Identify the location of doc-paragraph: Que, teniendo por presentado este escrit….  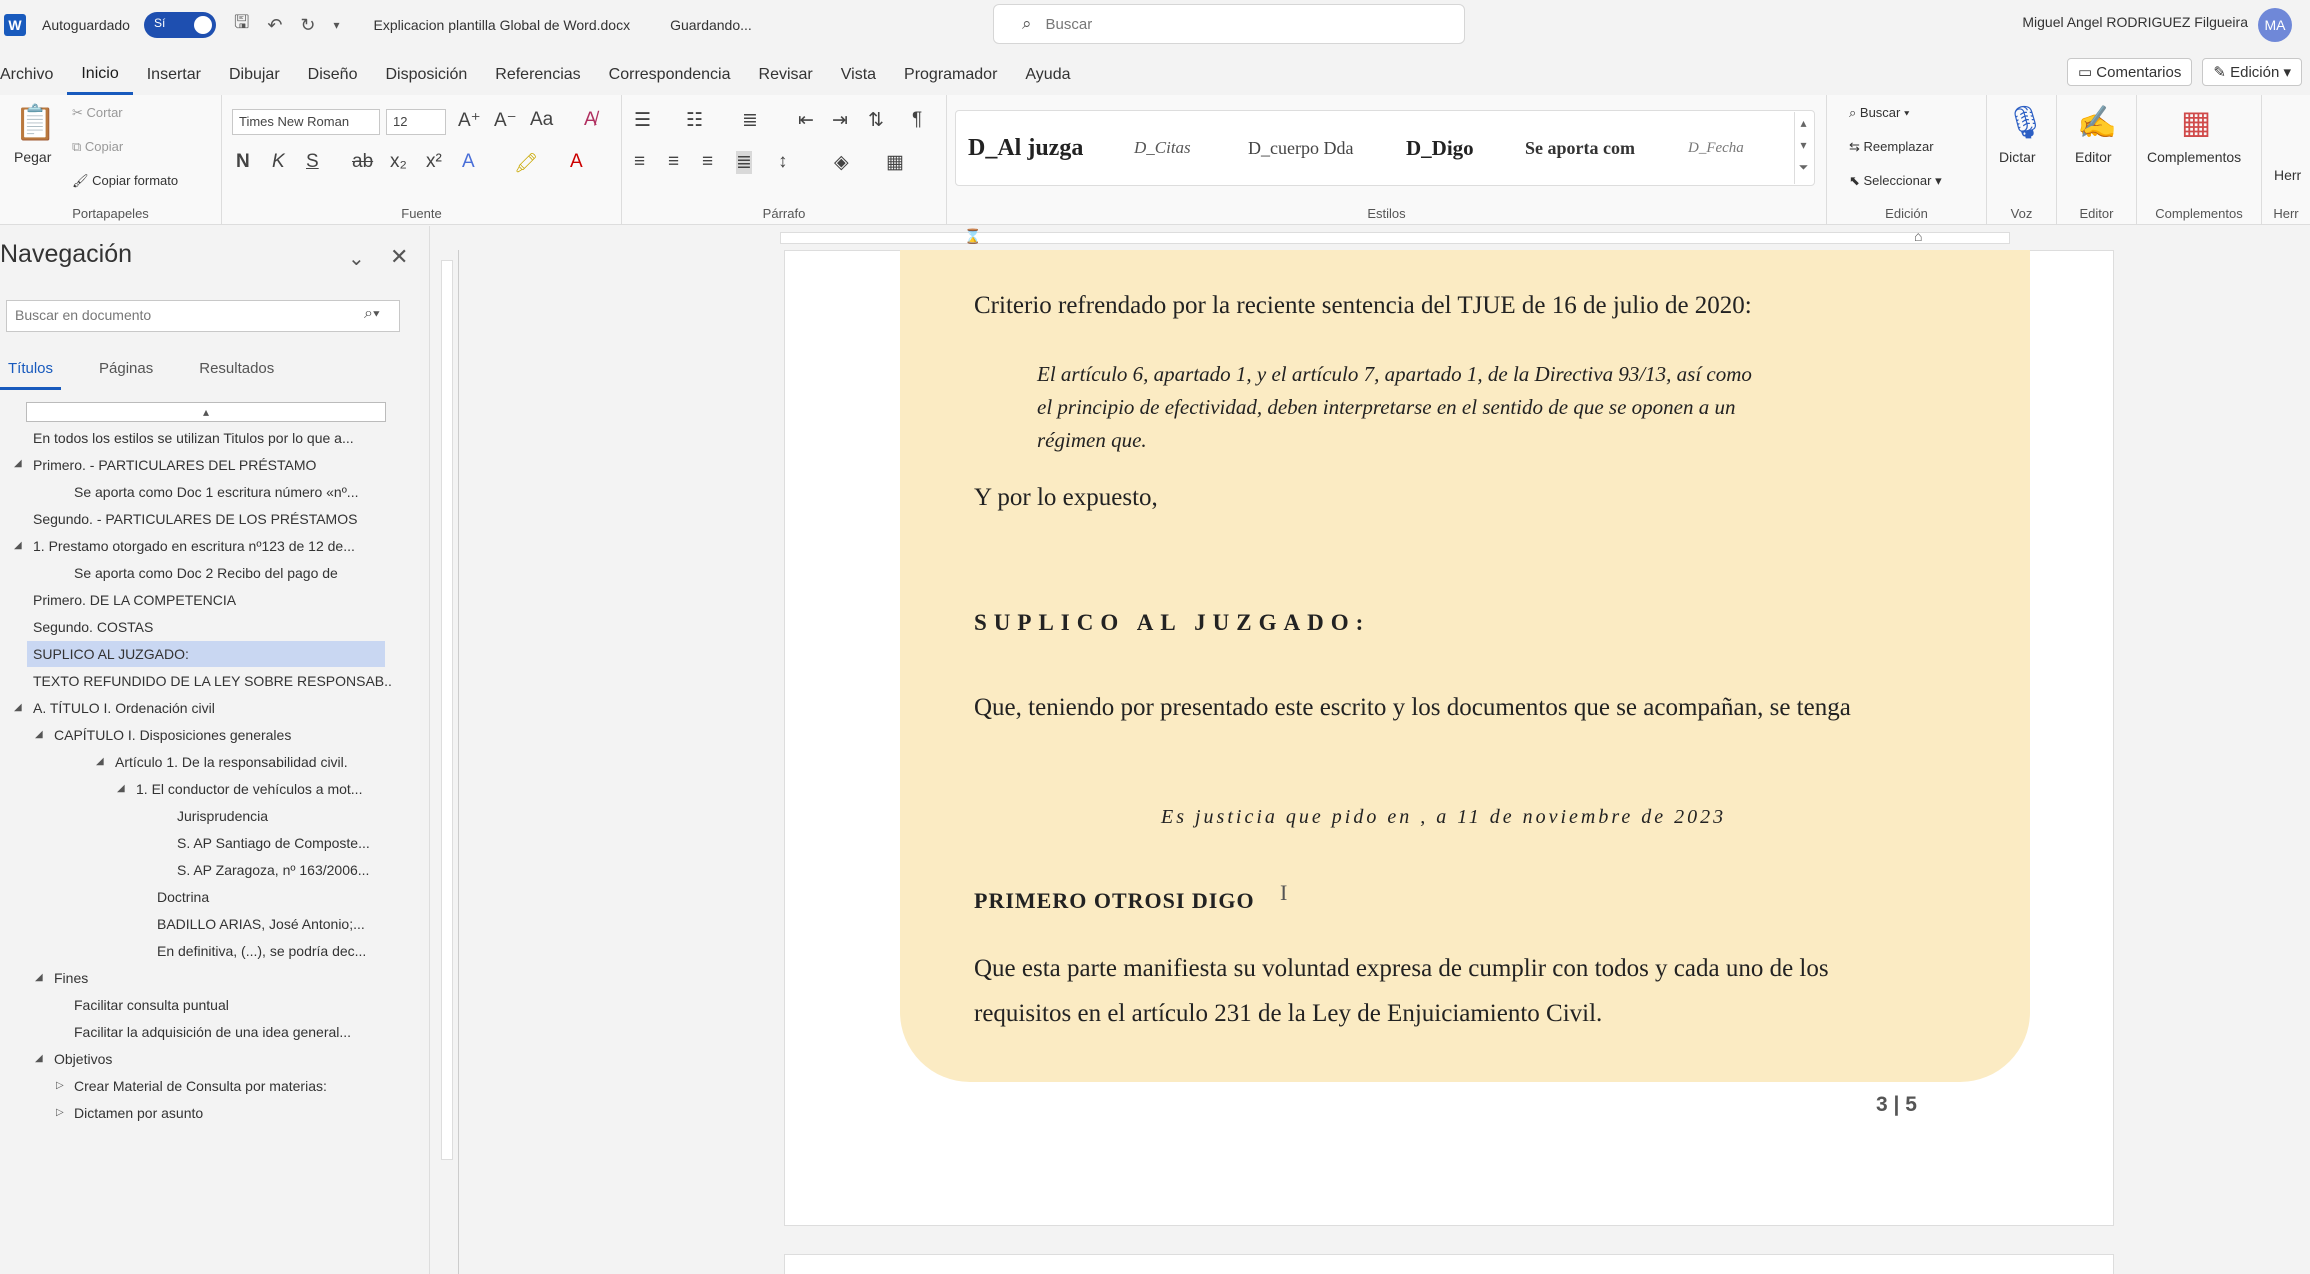
(1412, 708).